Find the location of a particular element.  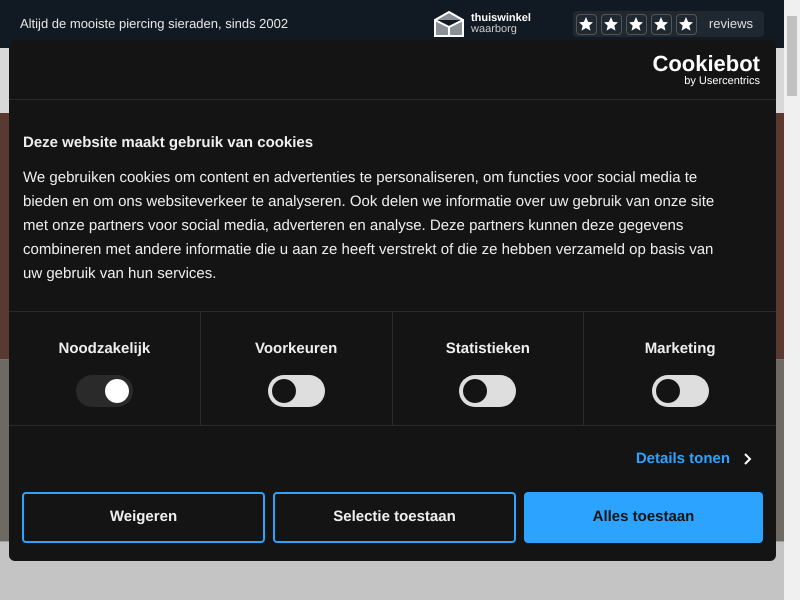

brand-logo: Cookiebot is located at coordinates (706, 63).